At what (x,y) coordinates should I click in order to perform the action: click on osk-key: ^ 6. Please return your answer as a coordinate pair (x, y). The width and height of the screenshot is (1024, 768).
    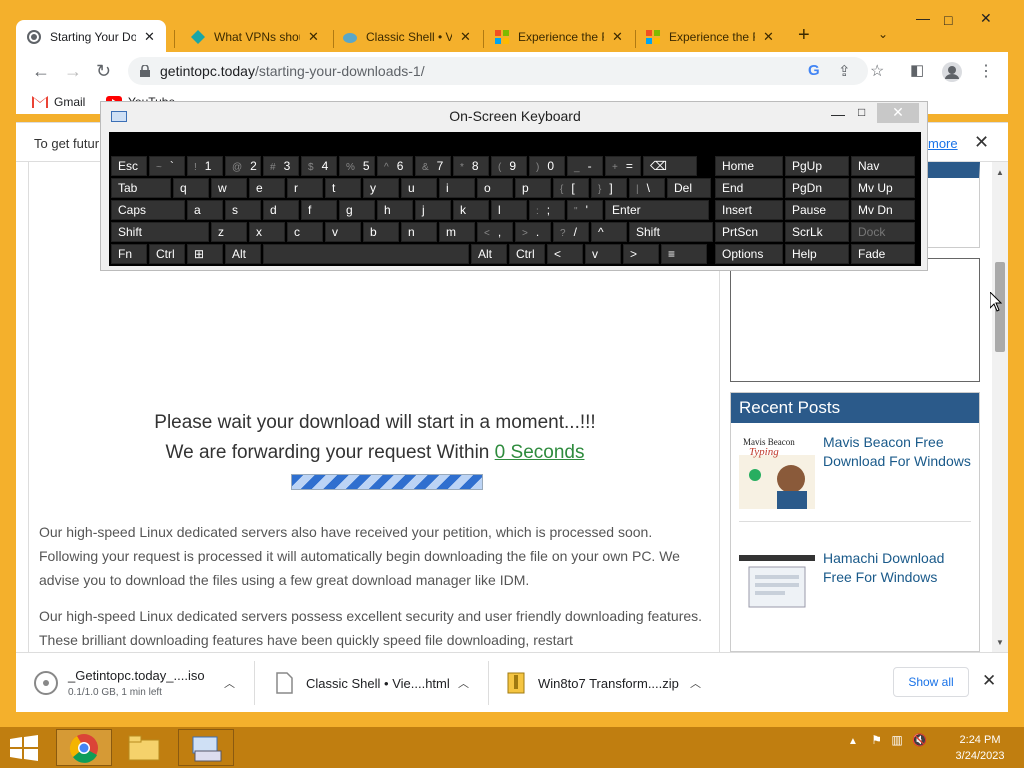
    Looking at the image, I should click on (395, 166).